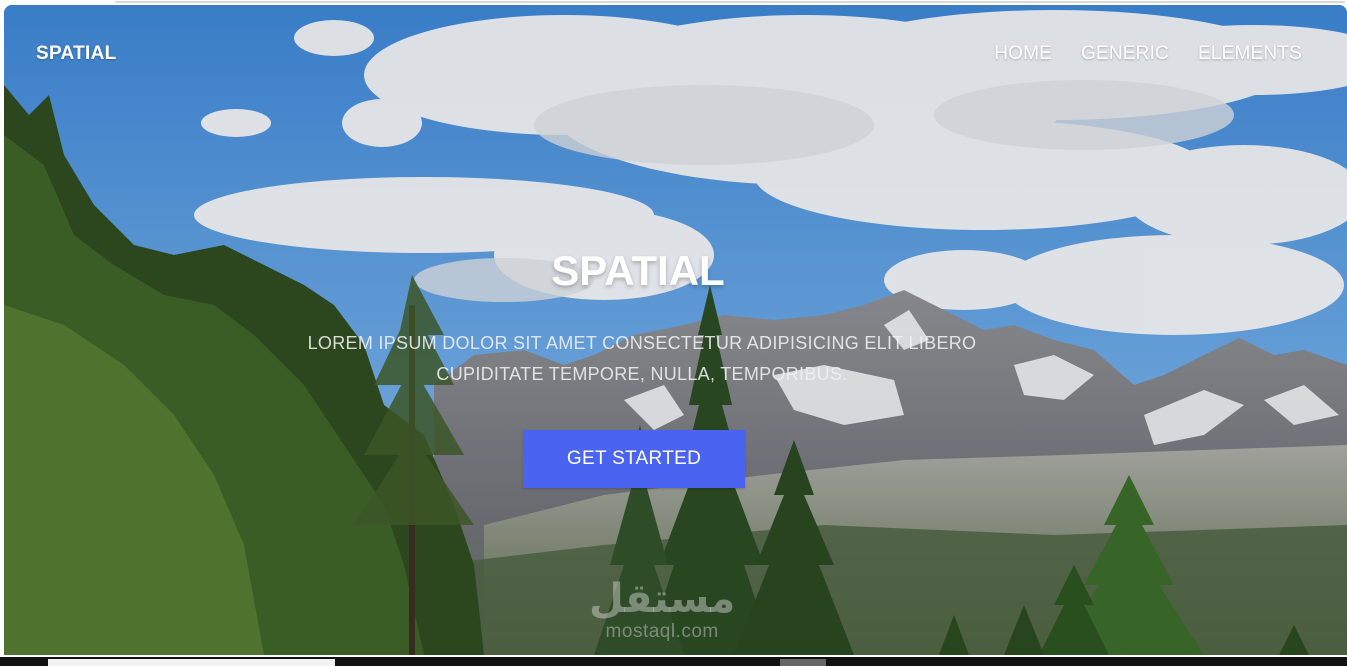  I want to click on nav-elements-link: ELEMENTS, so click(1250, 54).